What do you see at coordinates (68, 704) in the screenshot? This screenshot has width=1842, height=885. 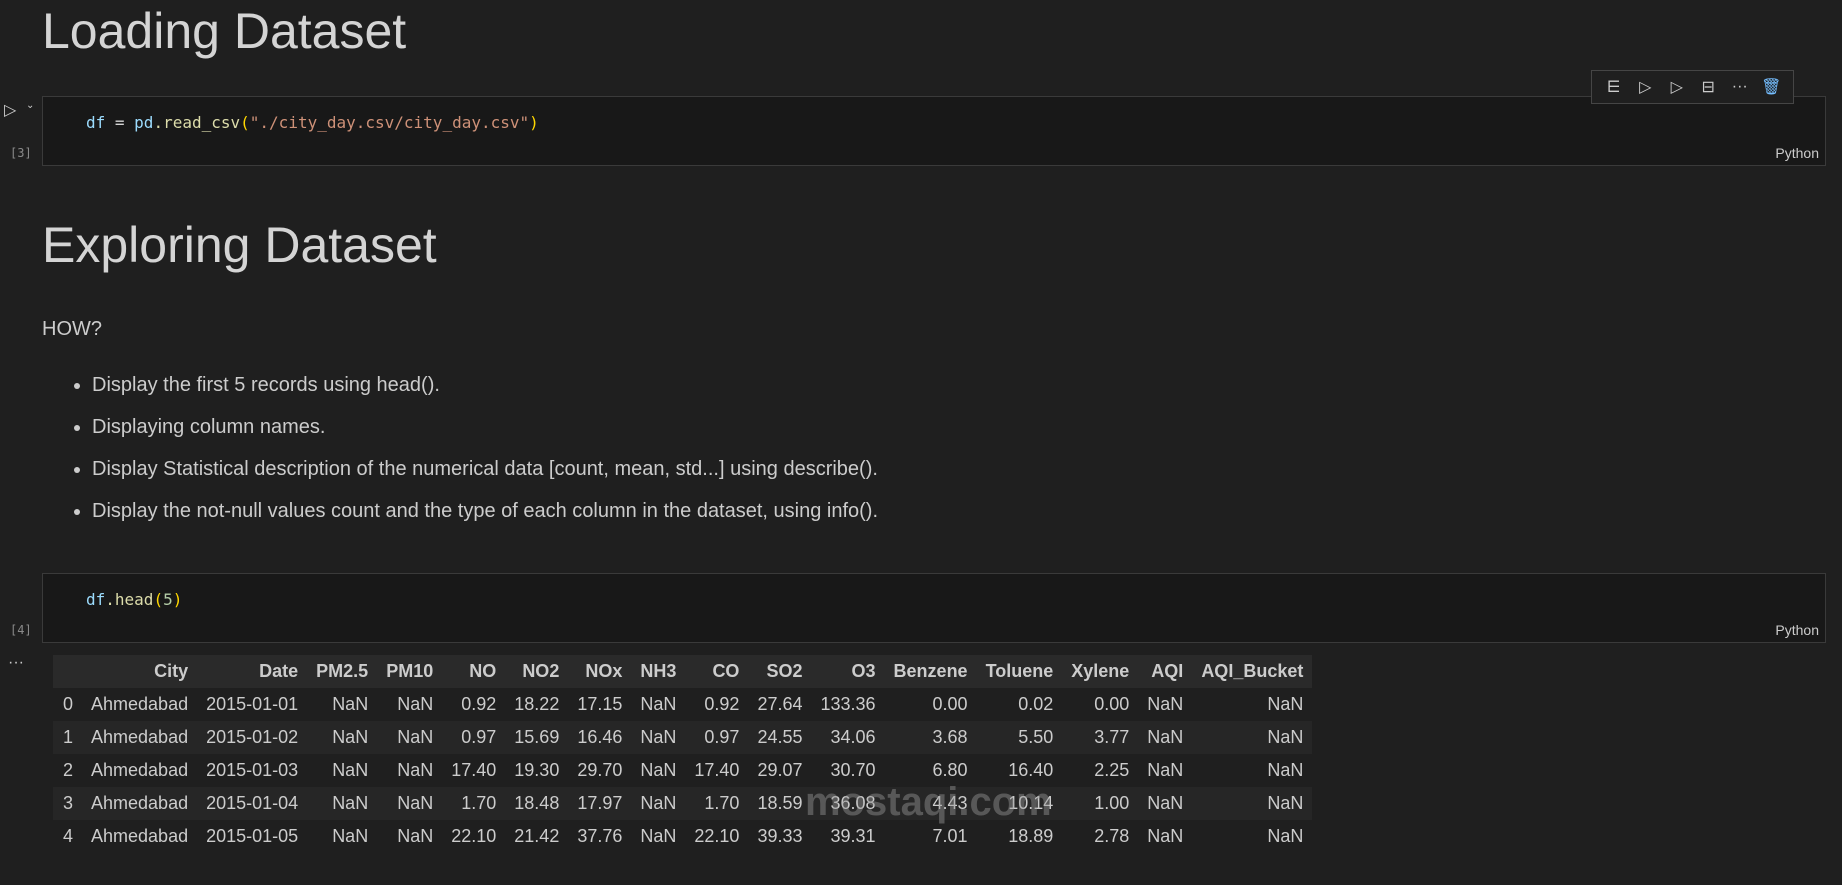 I see `row-index: 0` at bounding box center [68, 704].